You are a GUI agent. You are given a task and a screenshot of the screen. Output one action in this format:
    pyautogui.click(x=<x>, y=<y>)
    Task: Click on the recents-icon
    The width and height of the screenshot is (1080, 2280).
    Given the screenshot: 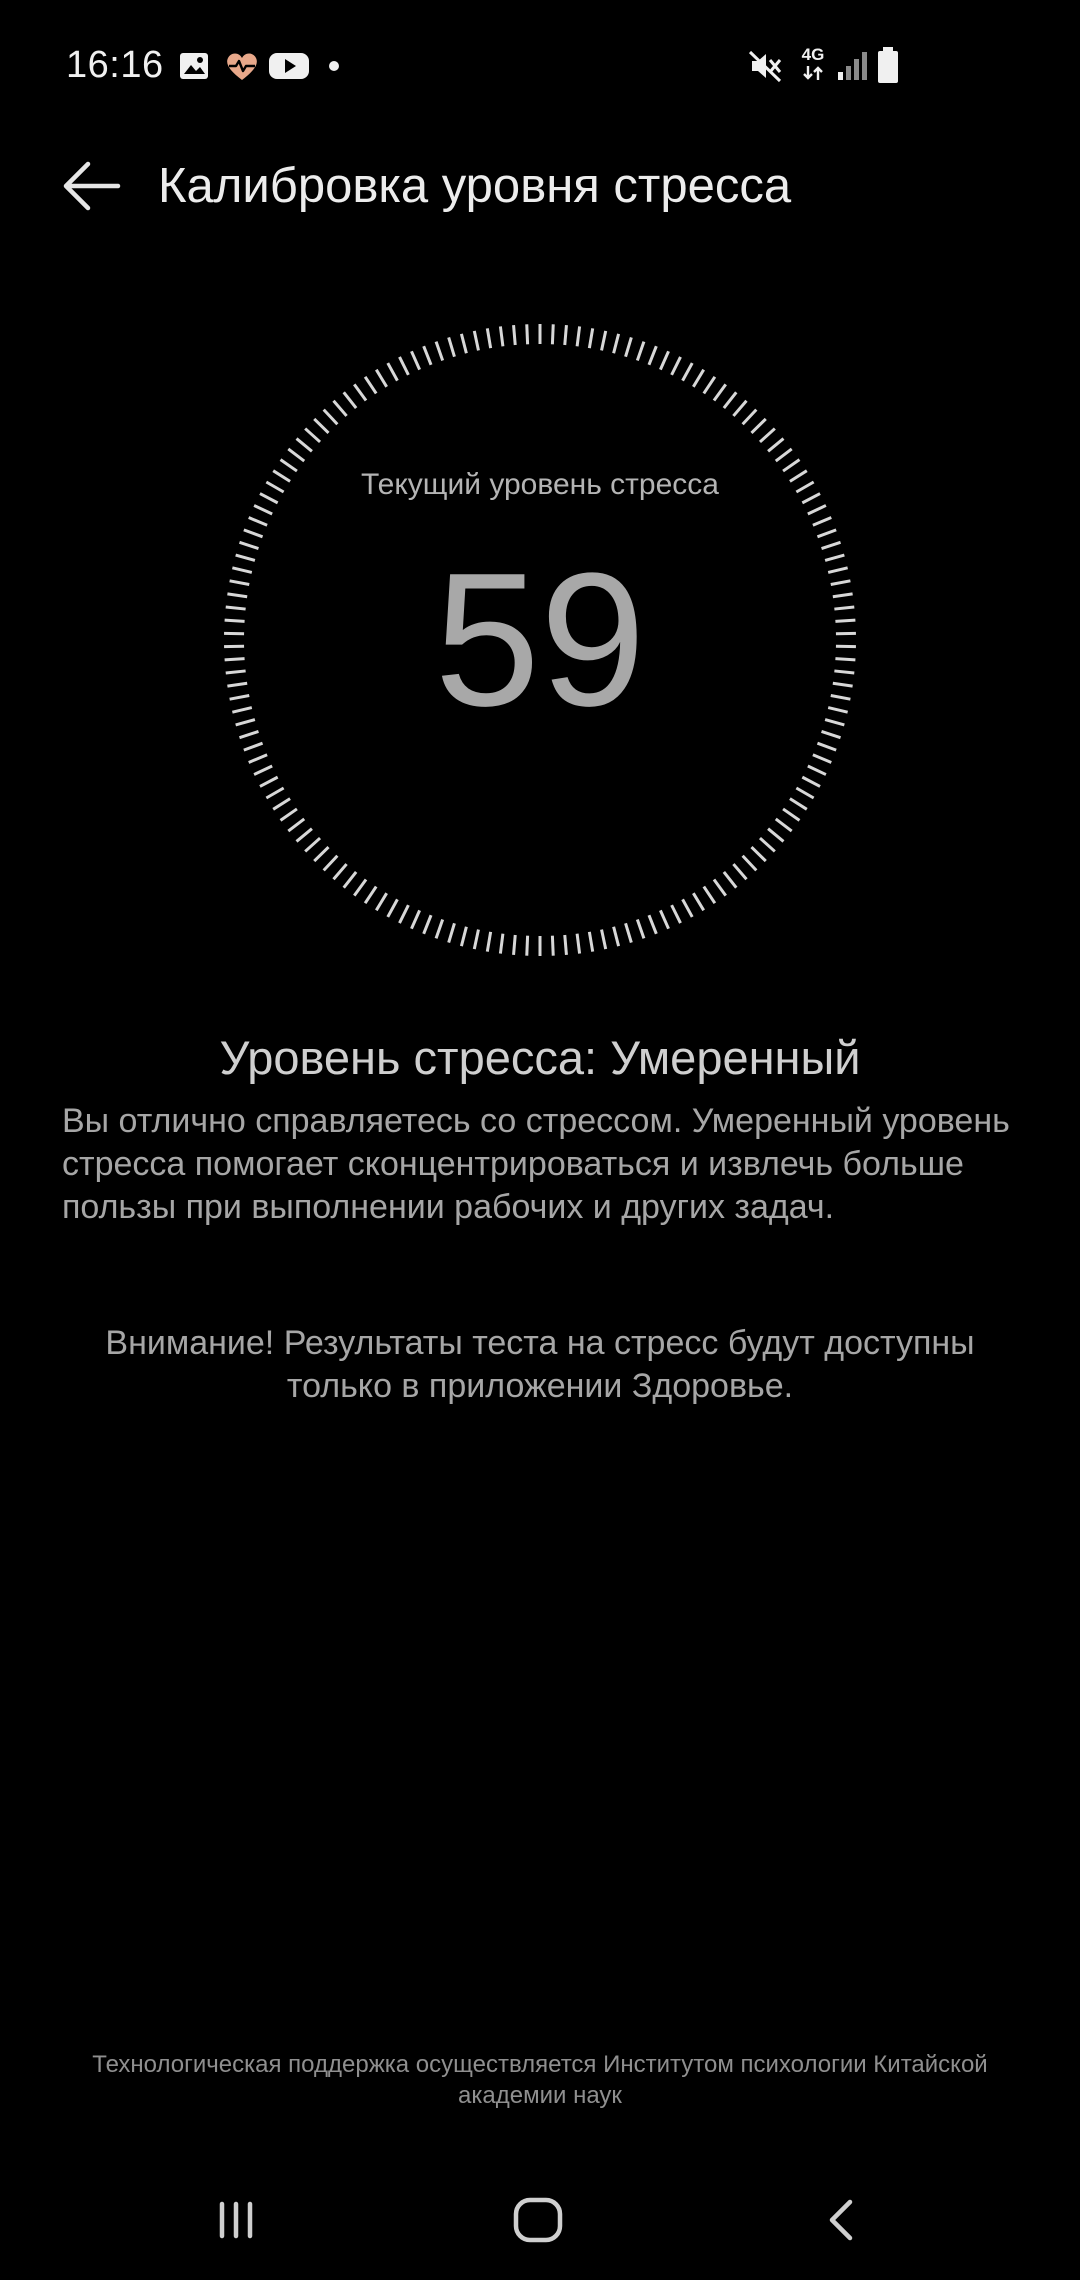 What is the action you would take?
    pyautogui.click(x=236, y=2220)
    